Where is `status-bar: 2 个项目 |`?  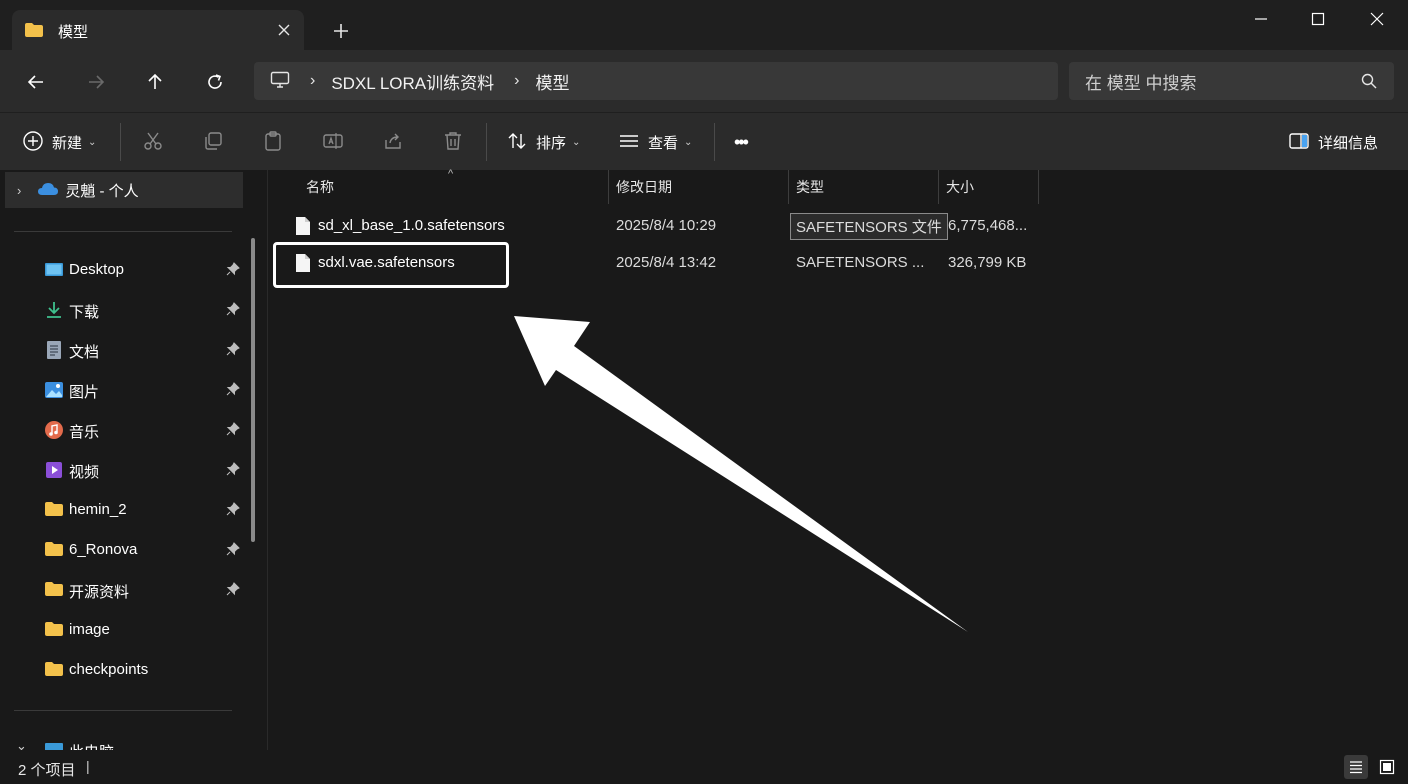
status-bar: 2 个项目 | is located at coordinates (704, 767).